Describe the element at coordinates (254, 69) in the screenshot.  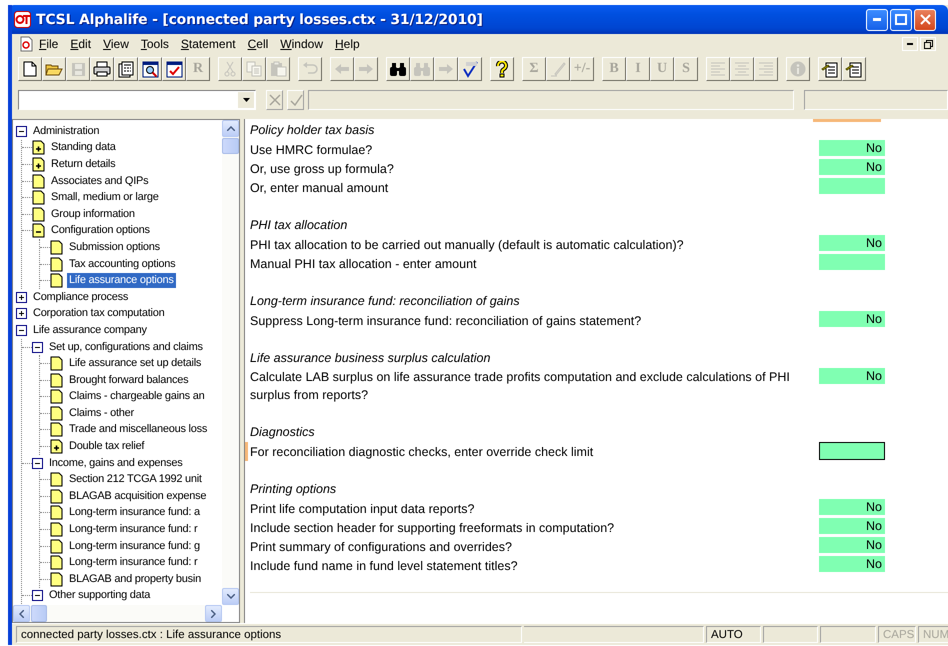
I see `copy-icon` at that location.